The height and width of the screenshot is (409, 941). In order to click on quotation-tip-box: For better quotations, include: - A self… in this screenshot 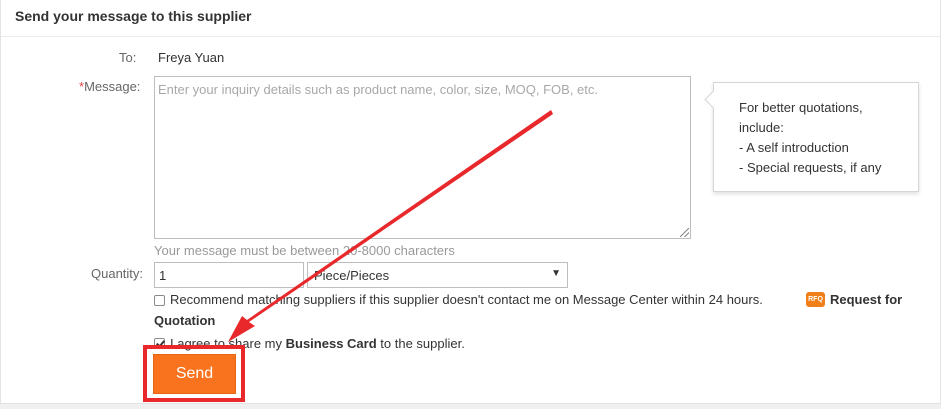, I will do `click(816, 137)`.